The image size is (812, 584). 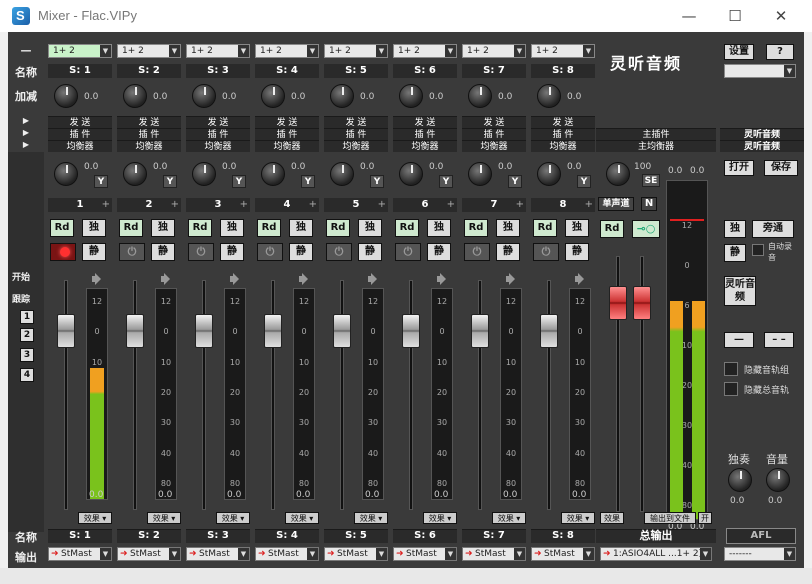 What do you see at coordinates (761, 536) in the screenshot?
I see `afl-button: AFL` at bounding box center [761, 536].